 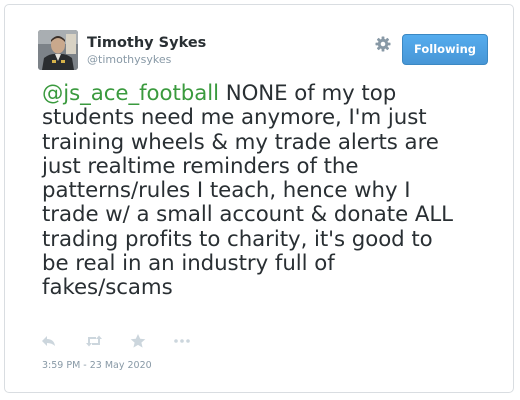 I want to click on avatar, so click(x=58, y=50).